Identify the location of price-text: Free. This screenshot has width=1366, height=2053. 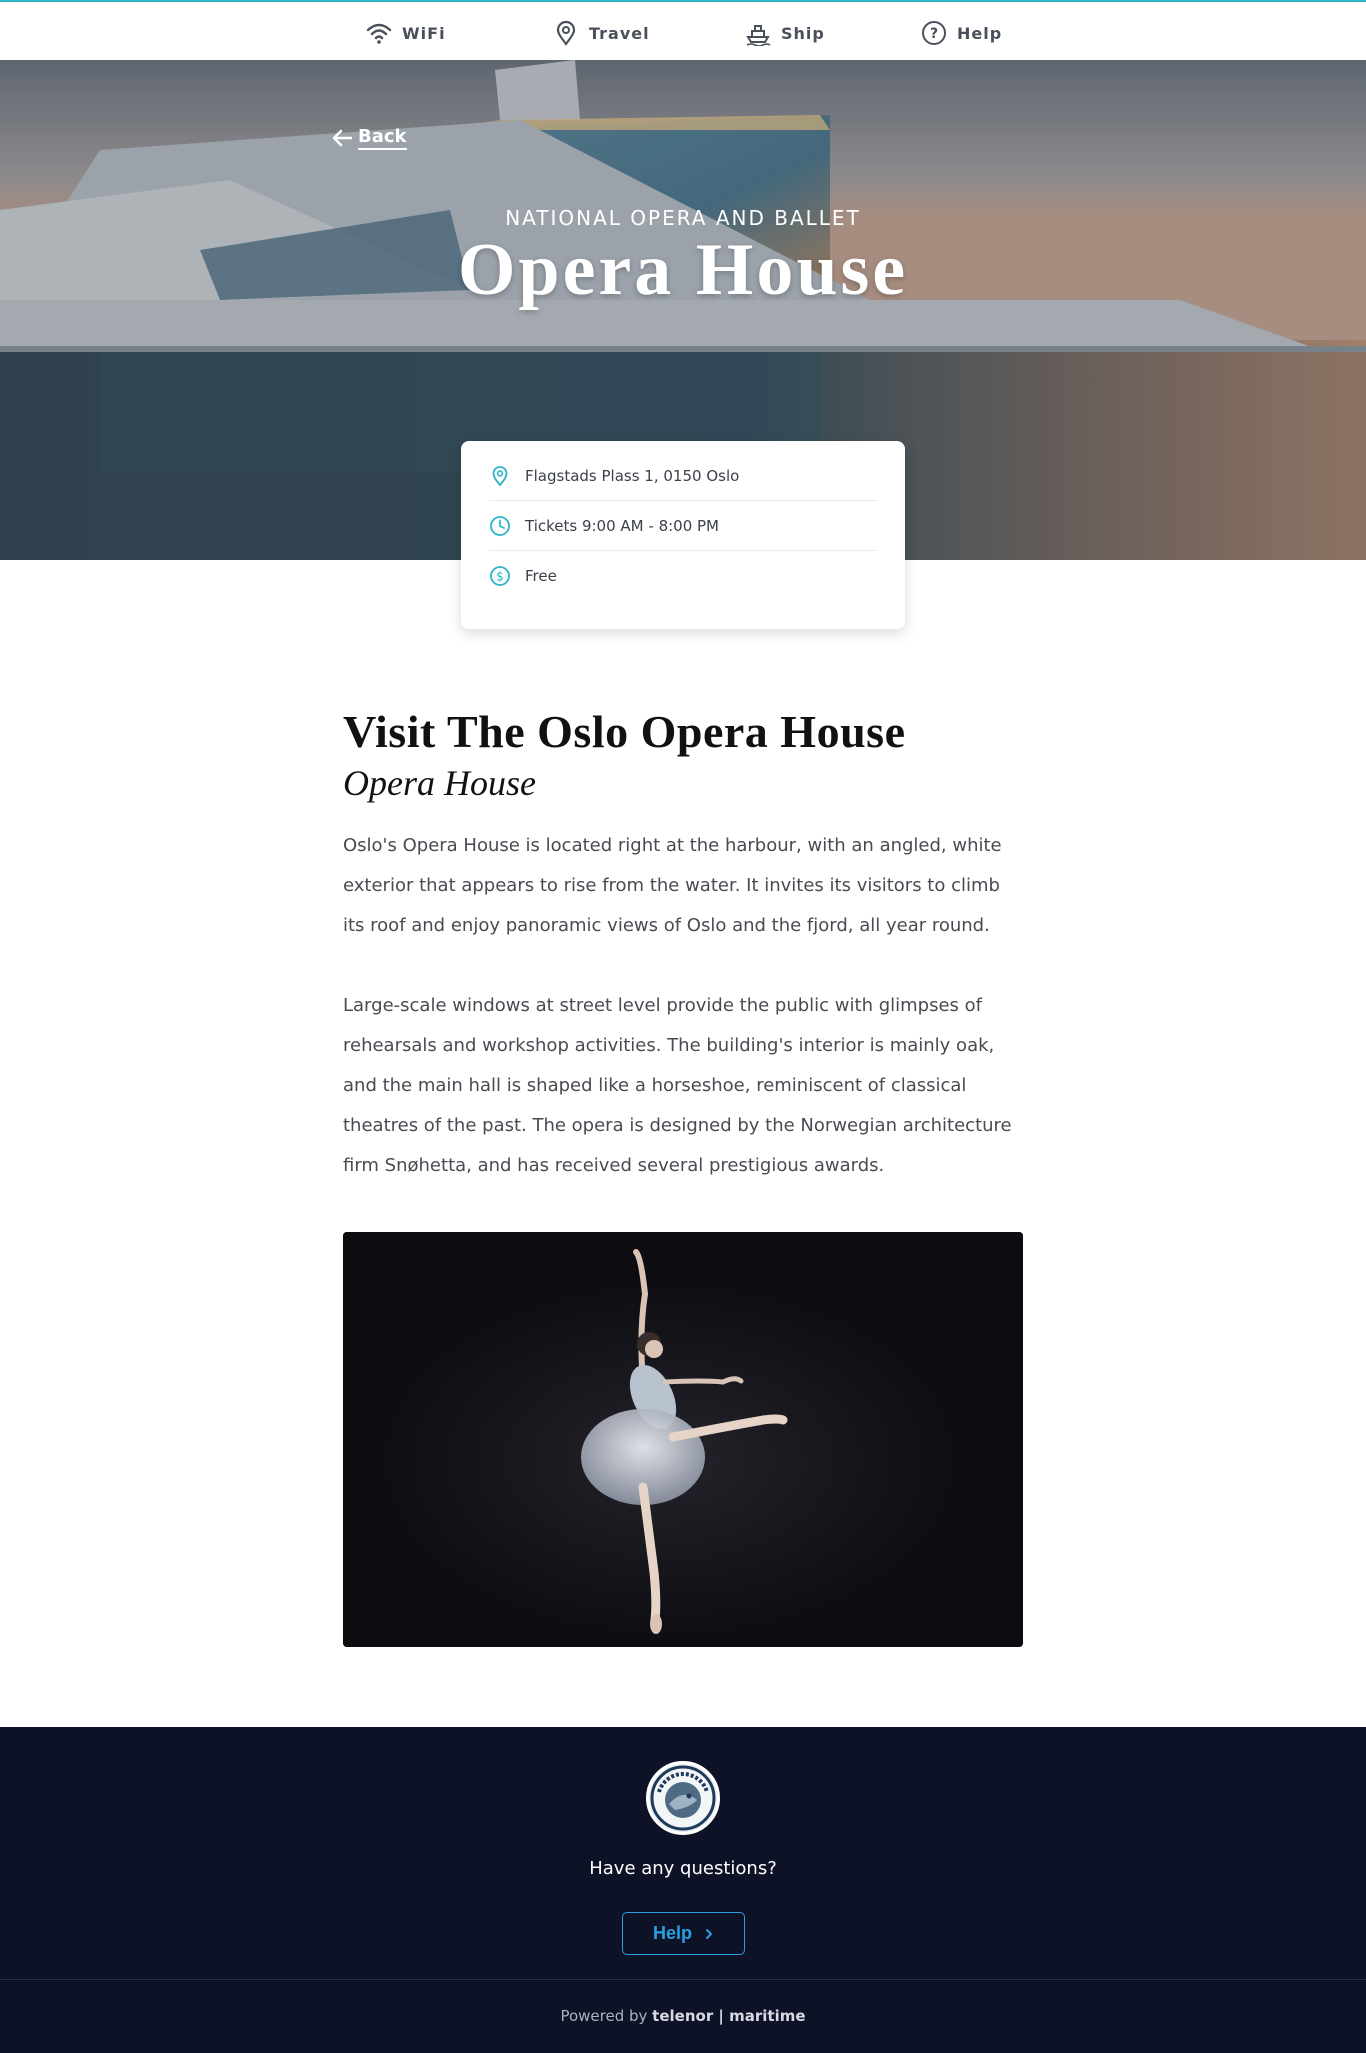
(541, 576).